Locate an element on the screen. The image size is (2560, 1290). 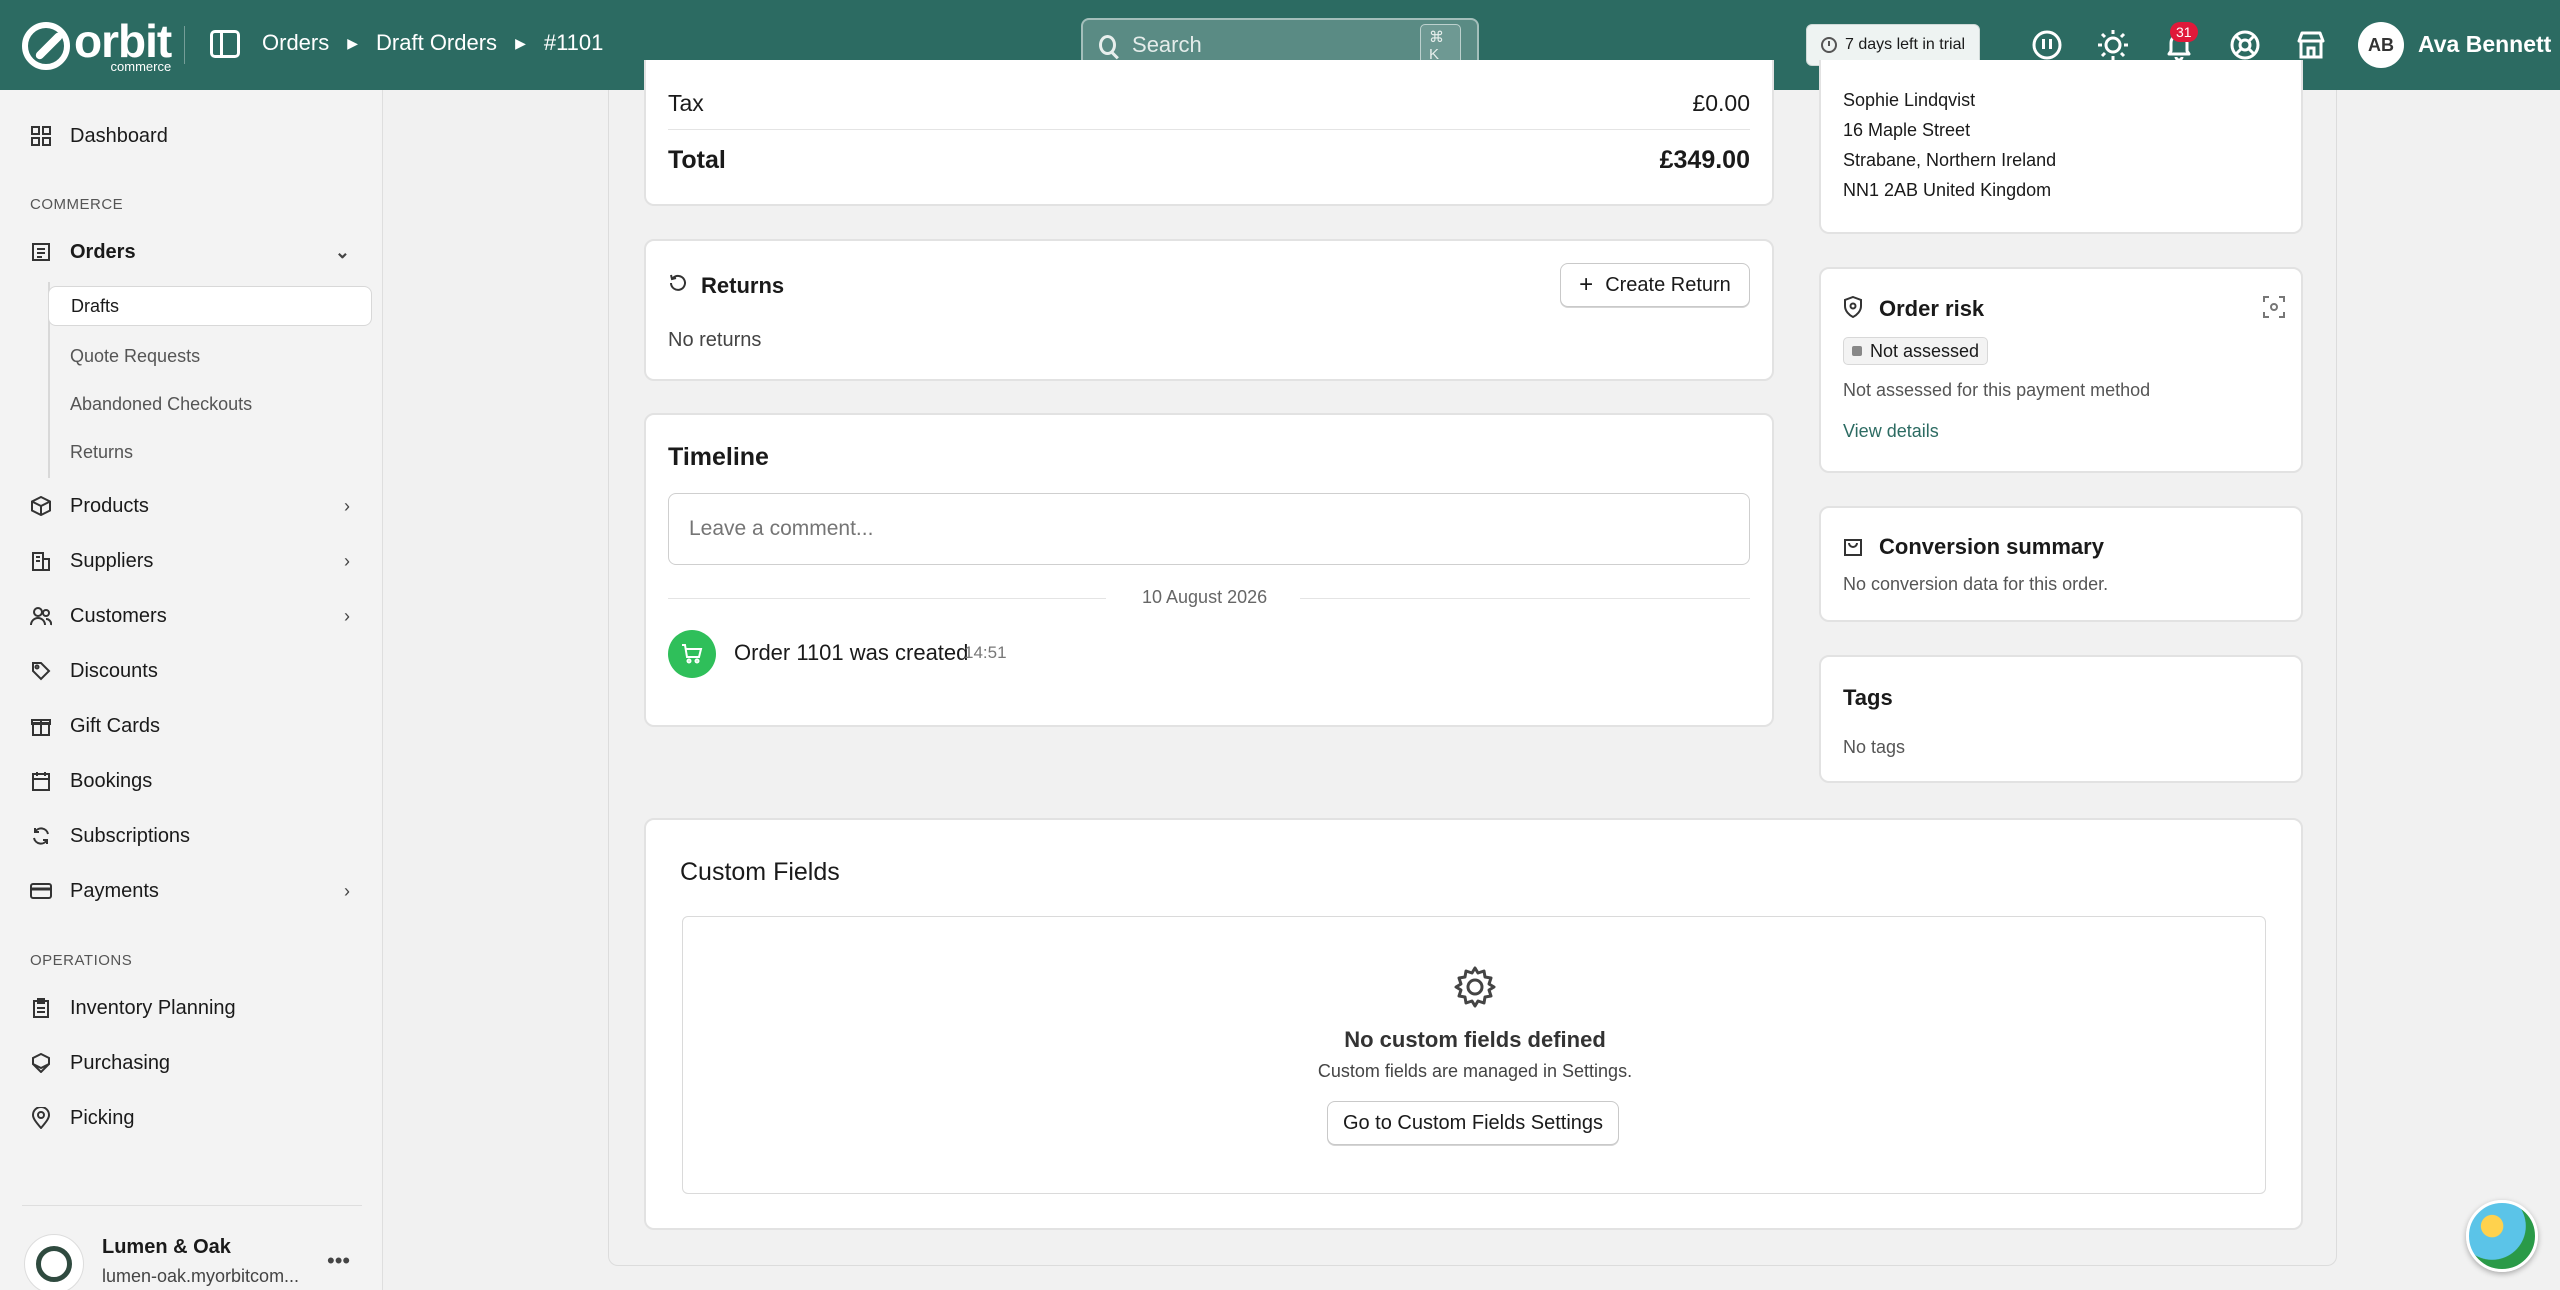
sidebar-toggle-icon is located at coordinates (225, 44).